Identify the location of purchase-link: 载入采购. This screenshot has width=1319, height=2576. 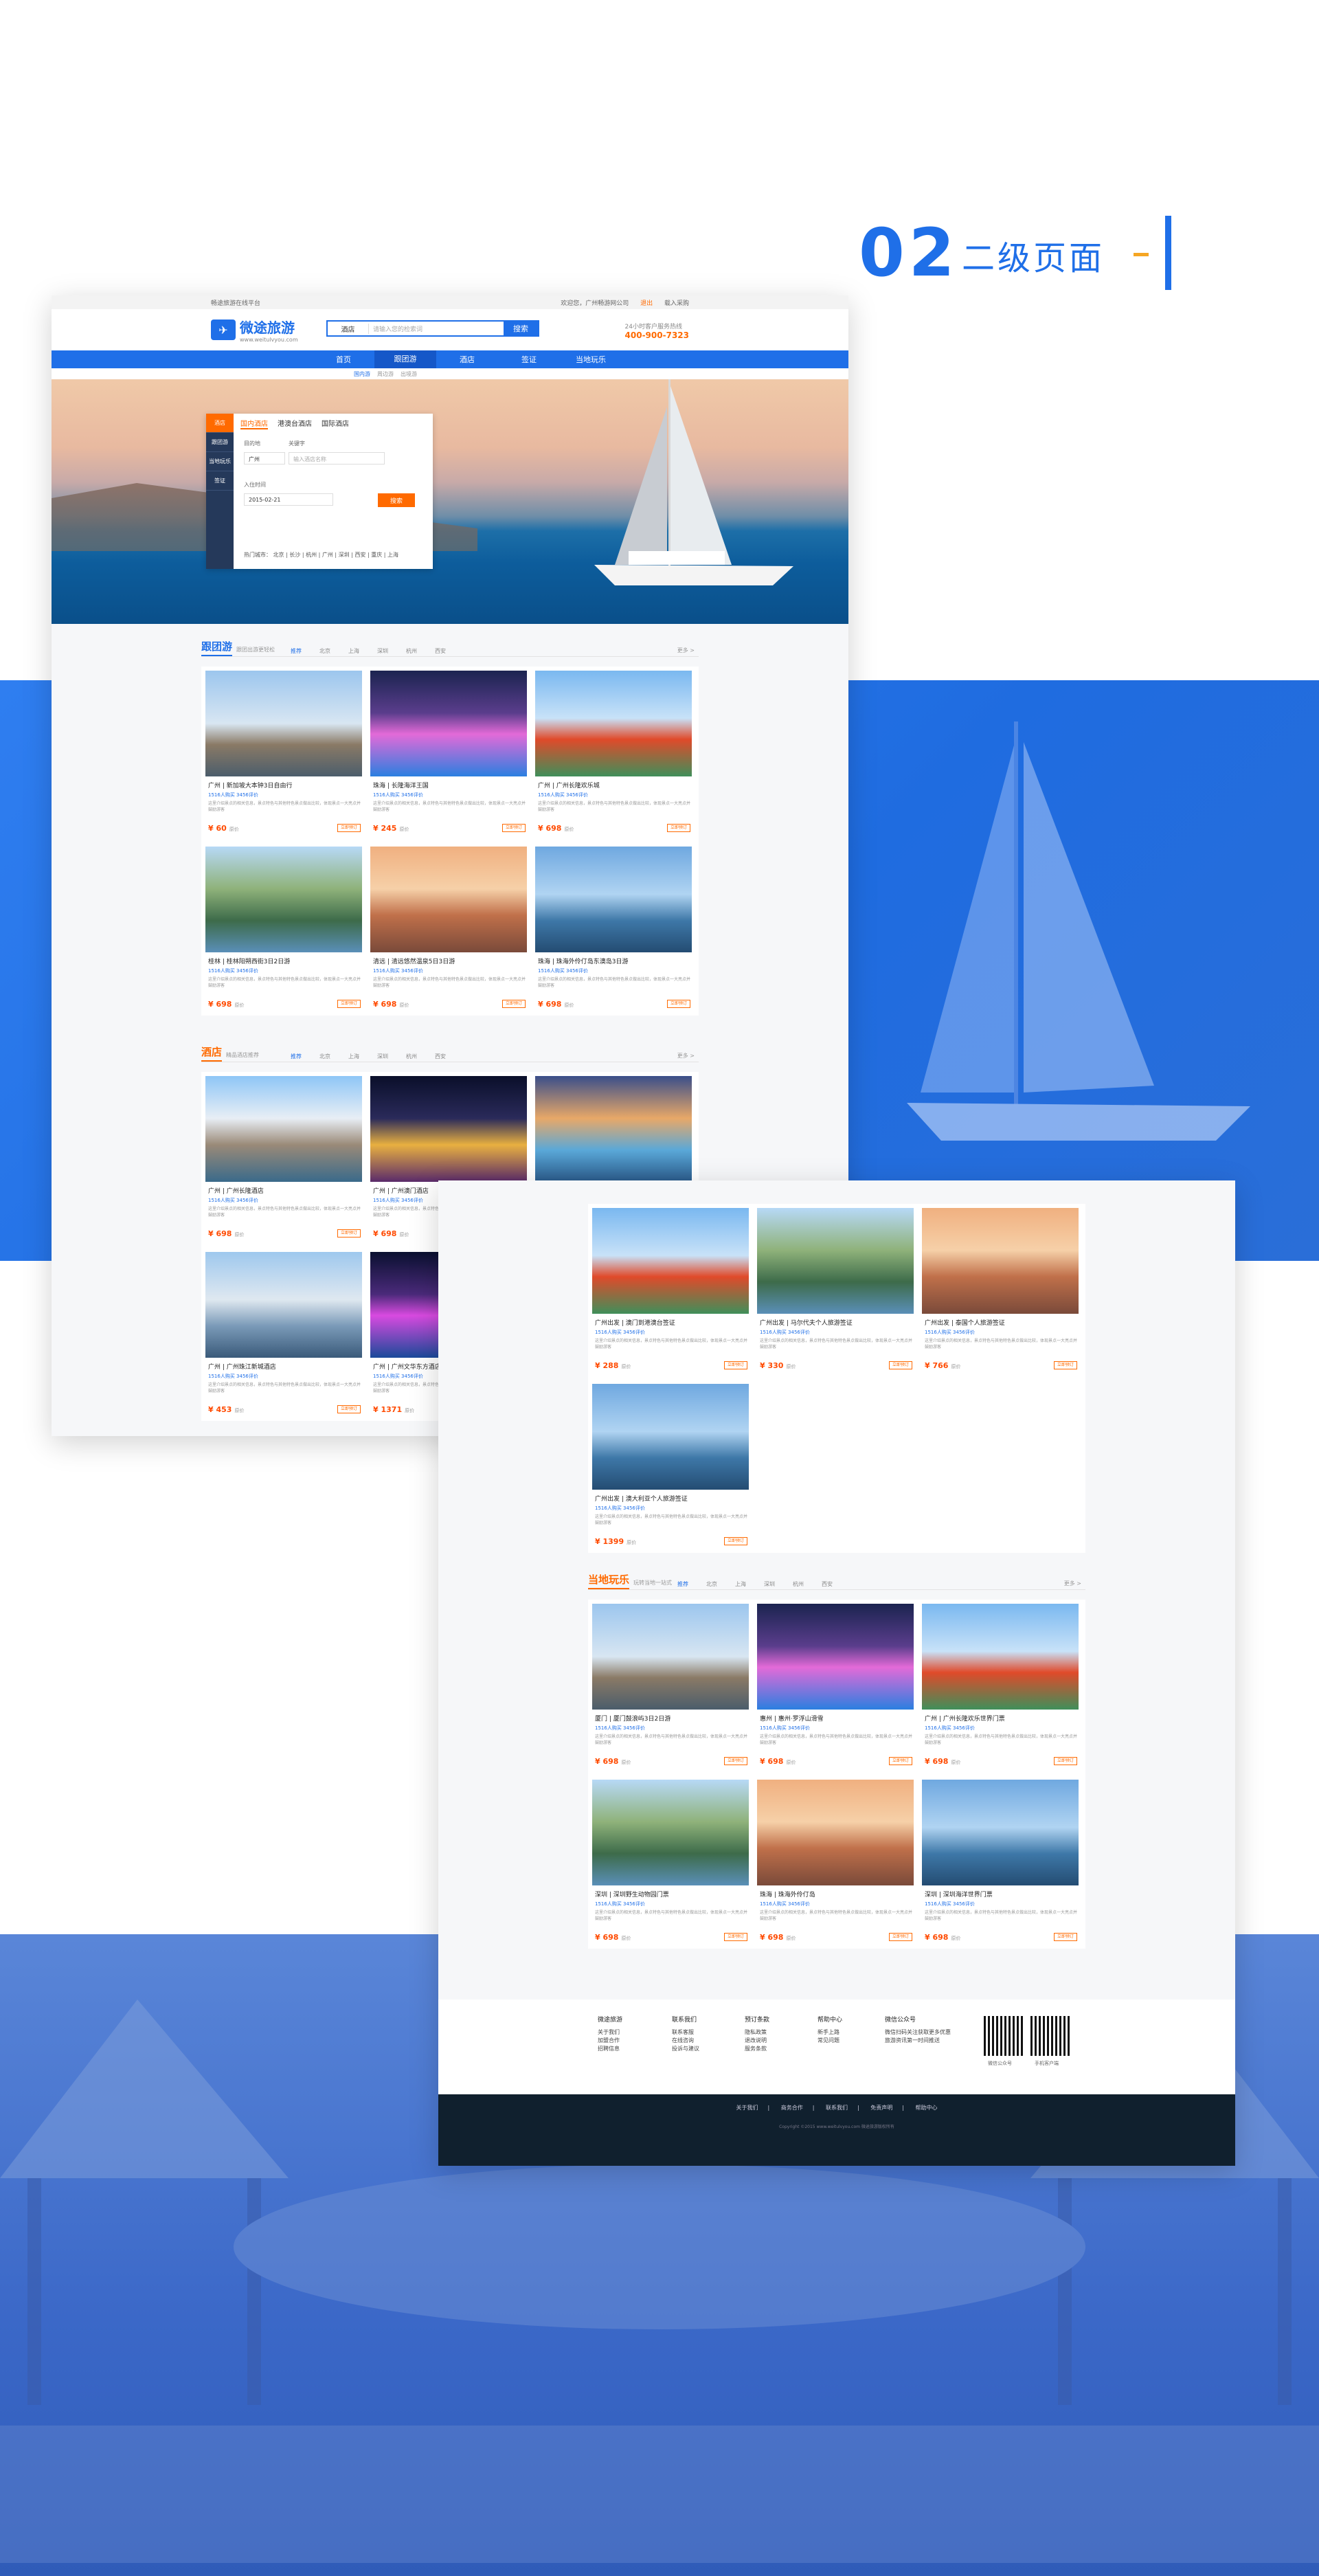
(676, 303).